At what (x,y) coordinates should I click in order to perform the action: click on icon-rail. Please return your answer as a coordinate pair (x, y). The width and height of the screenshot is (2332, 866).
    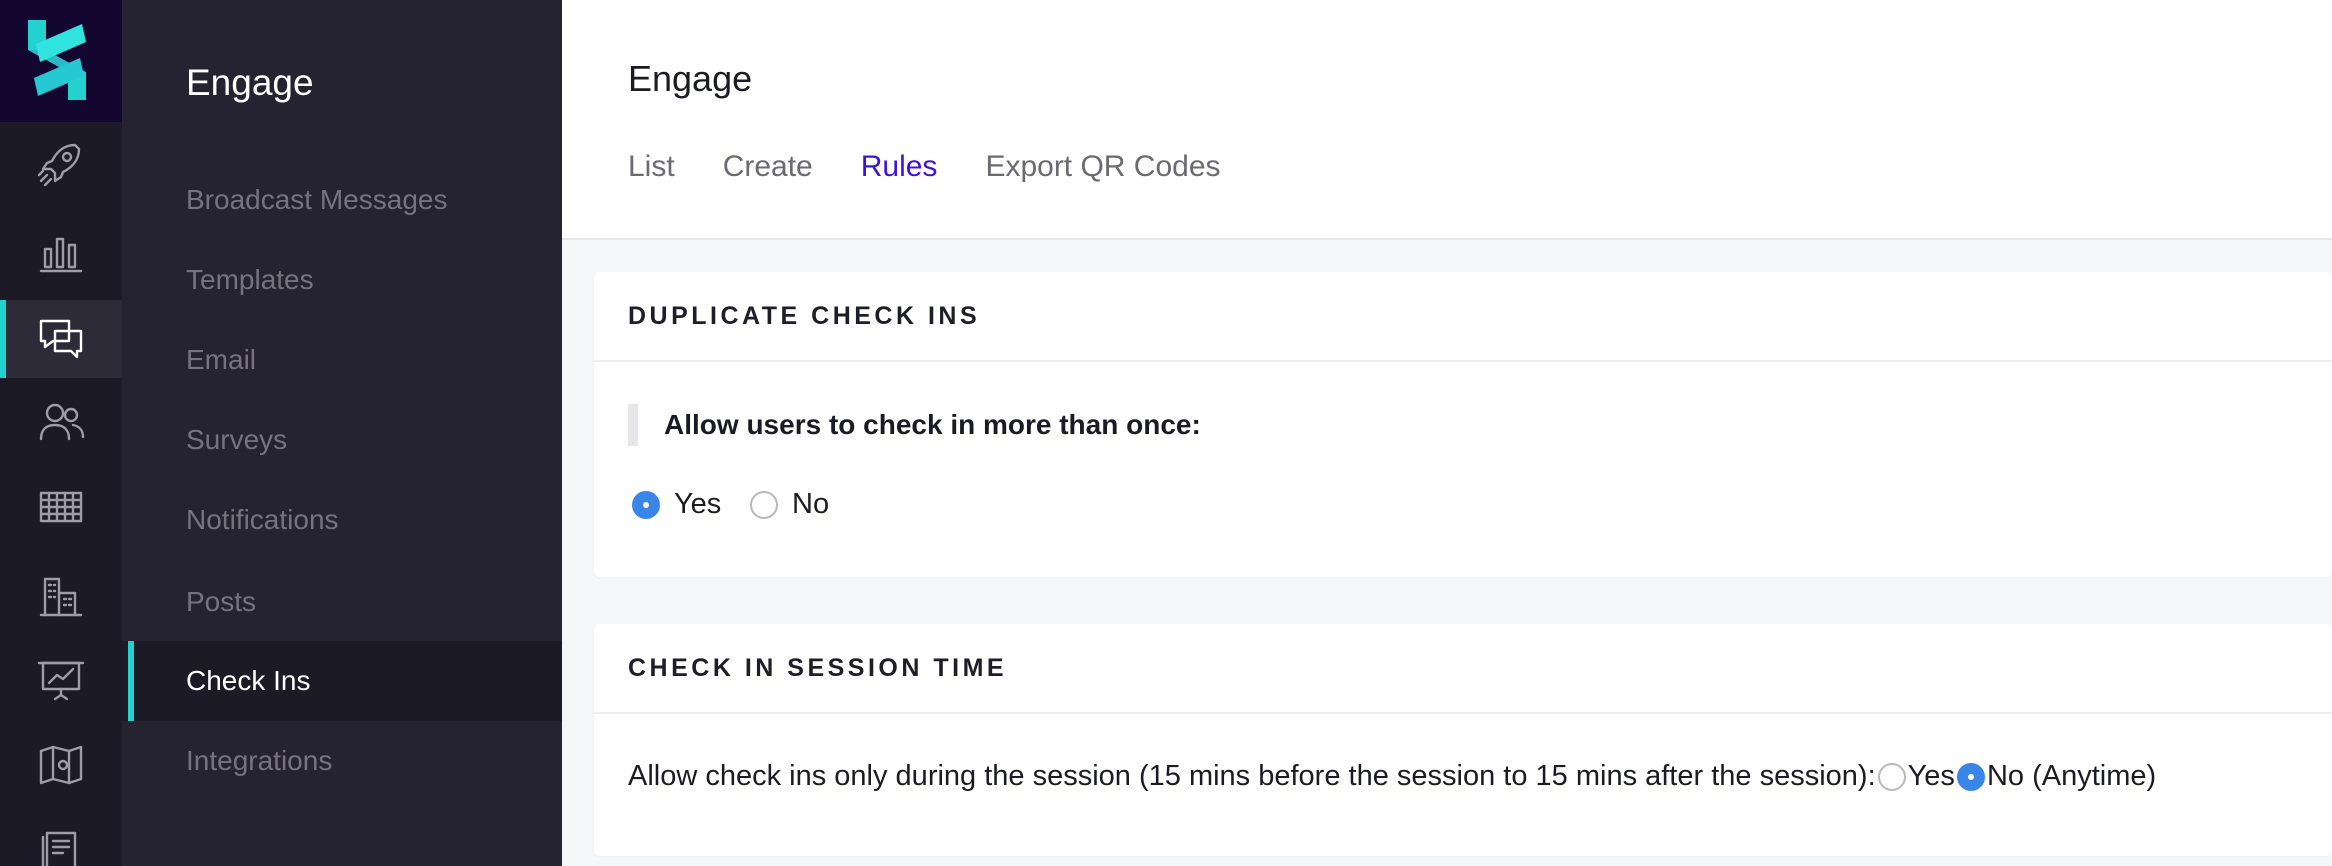
    Looking at the image, I should click on (61, 433).